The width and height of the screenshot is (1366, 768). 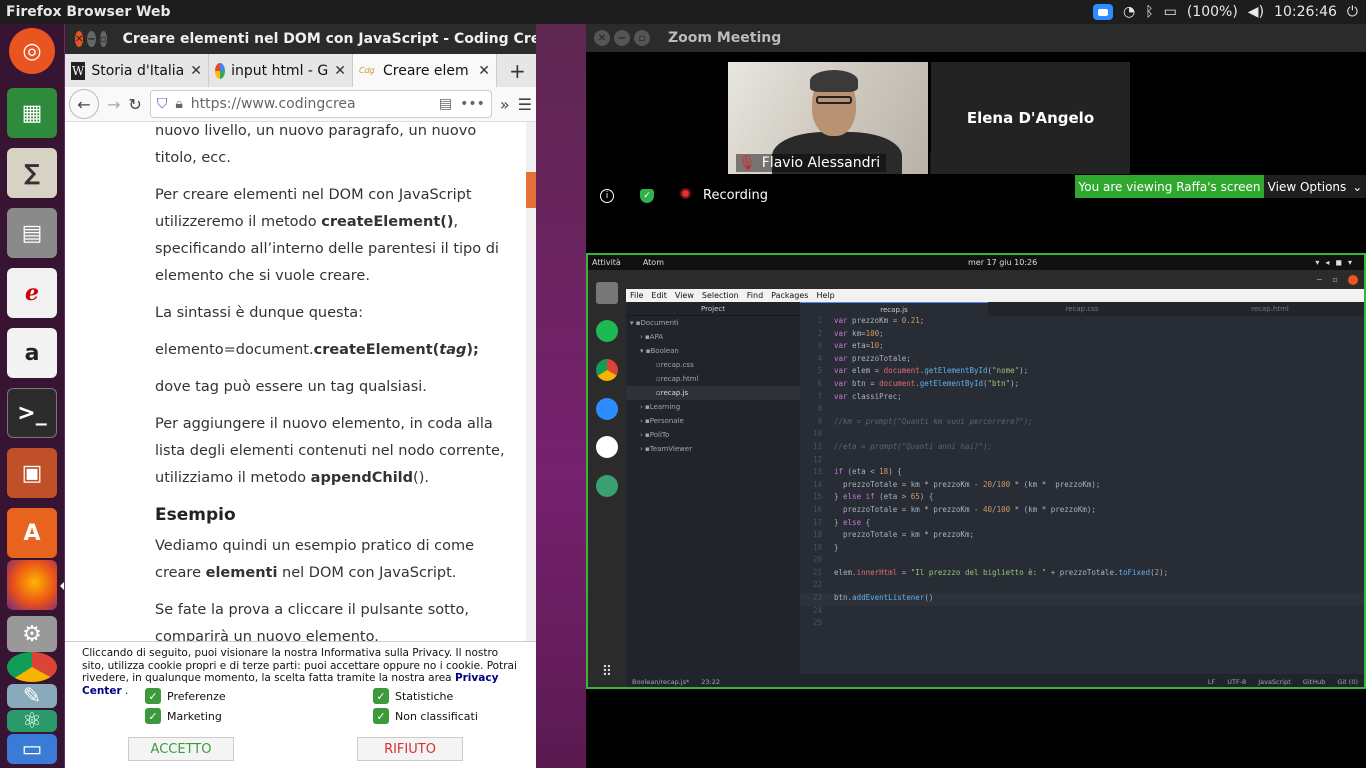 I want to click on code-line: 24, so click(x=1082, y=612).